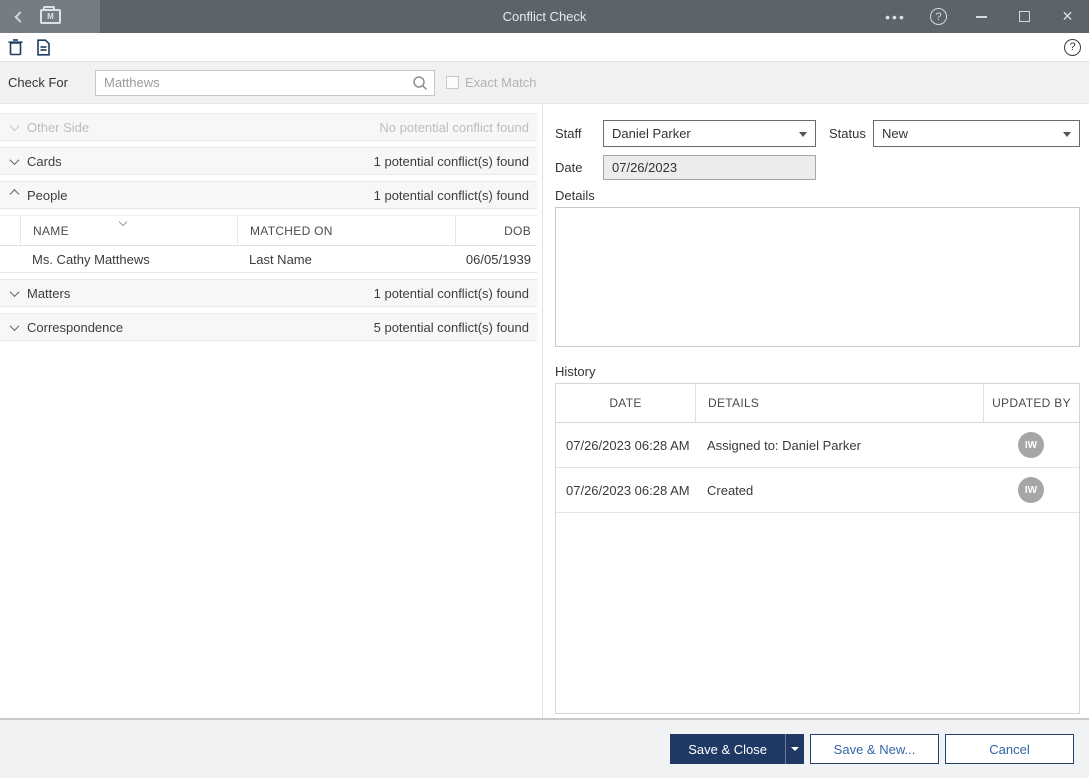 Image resolution: width=1089 pixels, height=778 pixels. I want to click on save-close-button: Save & Close, so click(727, 749).